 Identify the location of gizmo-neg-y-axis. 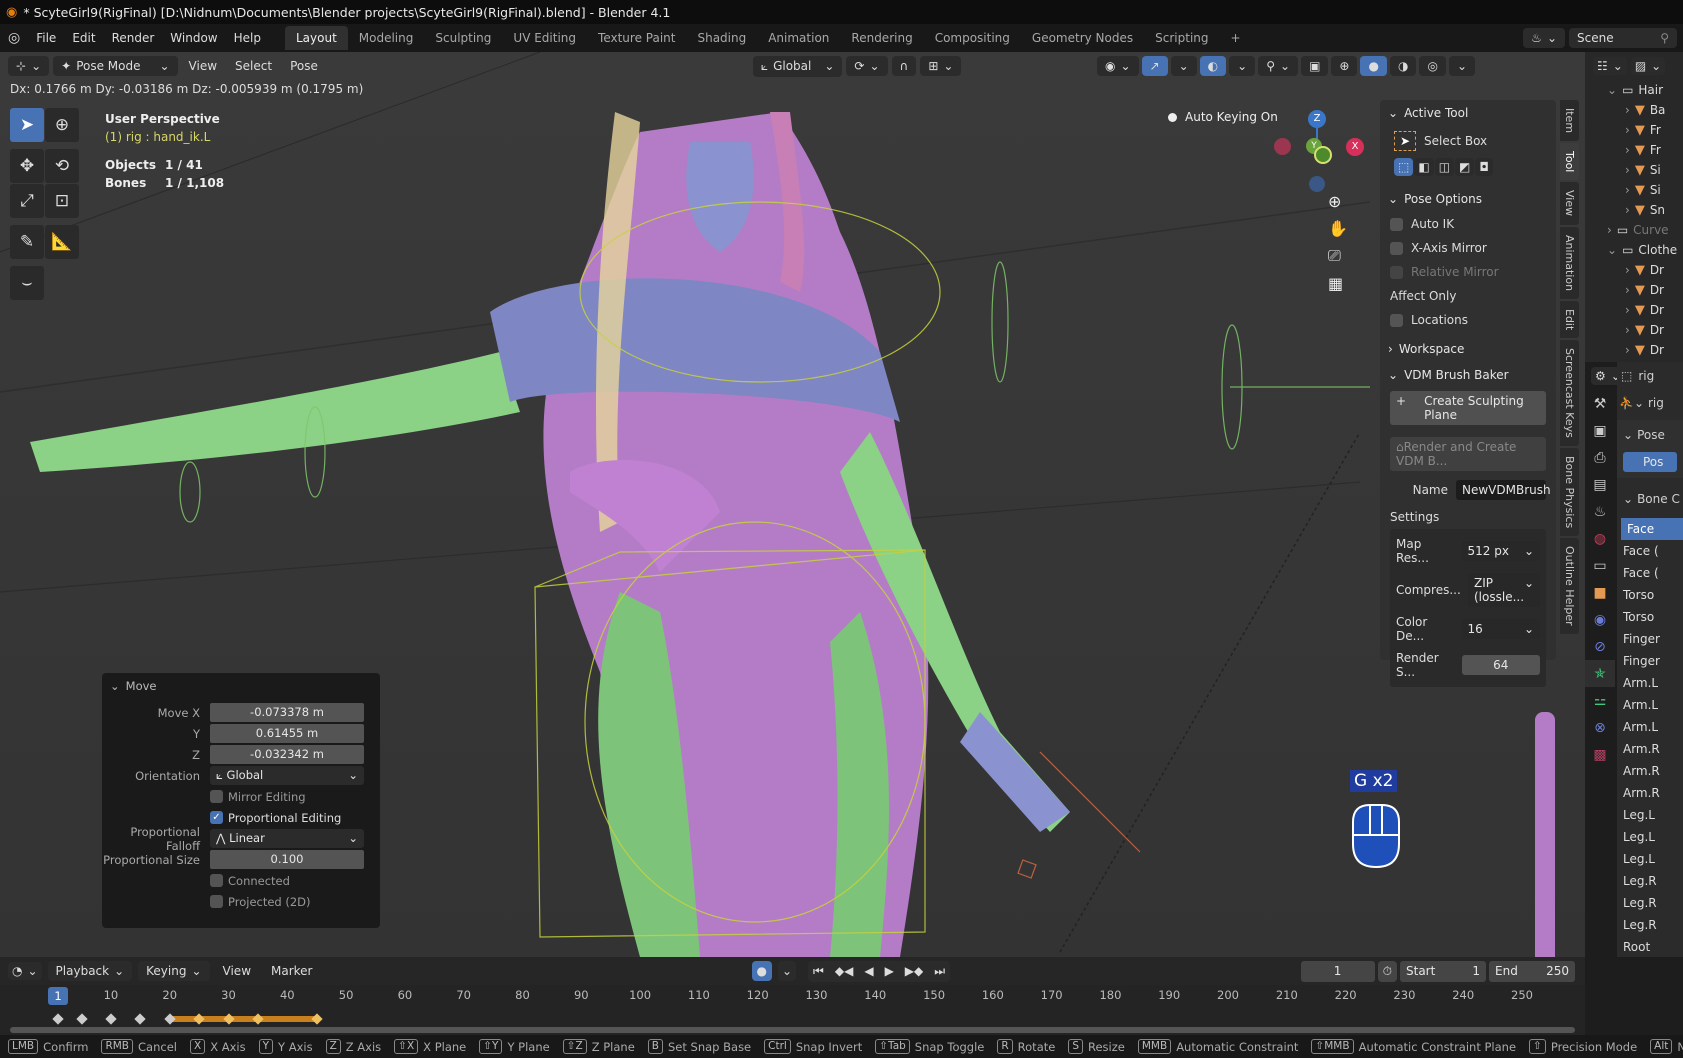
(1323, 155).